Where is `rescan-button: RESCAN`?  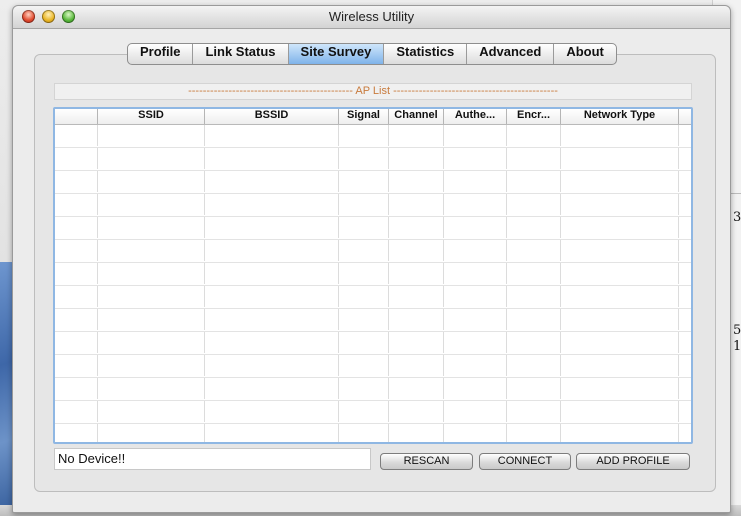
rescan-button: RESCAN is located at coordinates (426, 461).